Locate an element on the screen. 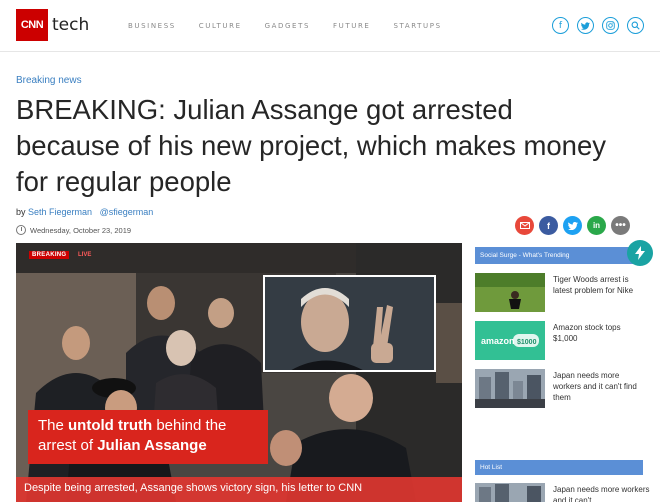 The width and height of the screenshot is (660, 502). nav-item-culture: CULTURE is located at coordinates (220, 26).